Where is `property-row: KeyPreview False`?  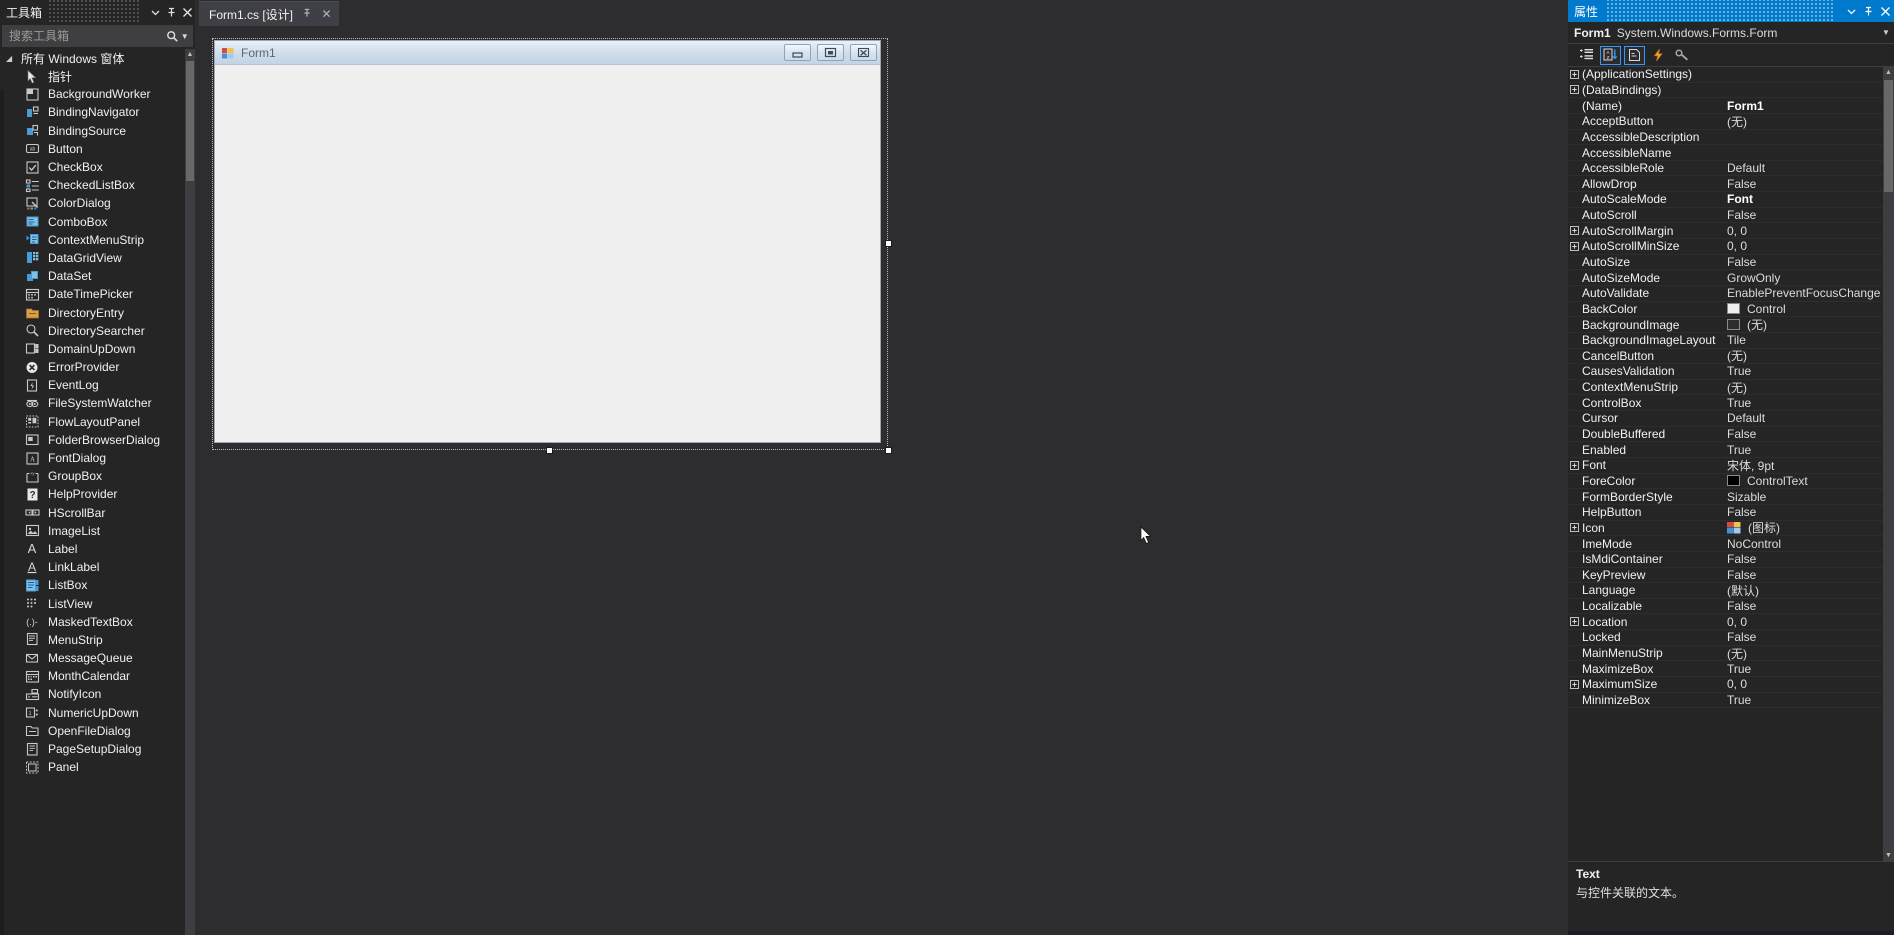 property-row: KeyPreview False is located at coordinates (1725, 576).